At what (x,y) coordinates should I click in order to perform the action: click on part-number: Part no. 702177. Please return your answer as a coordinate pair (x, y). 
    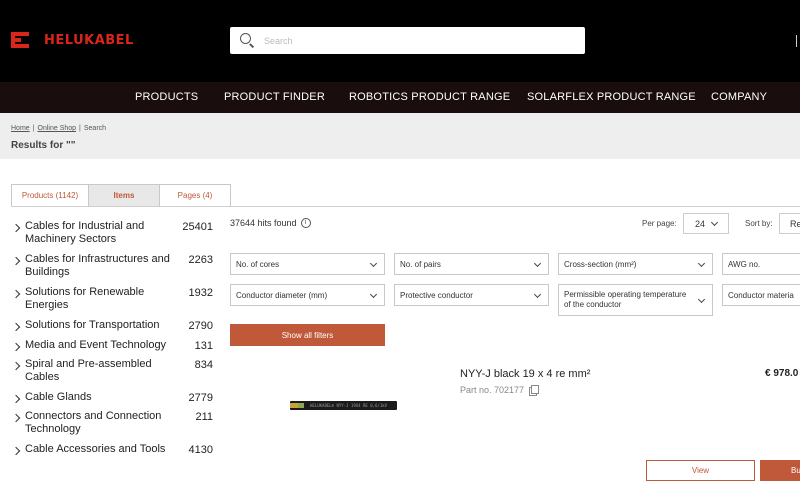
    Looking at the image, I should click on (500, 390).